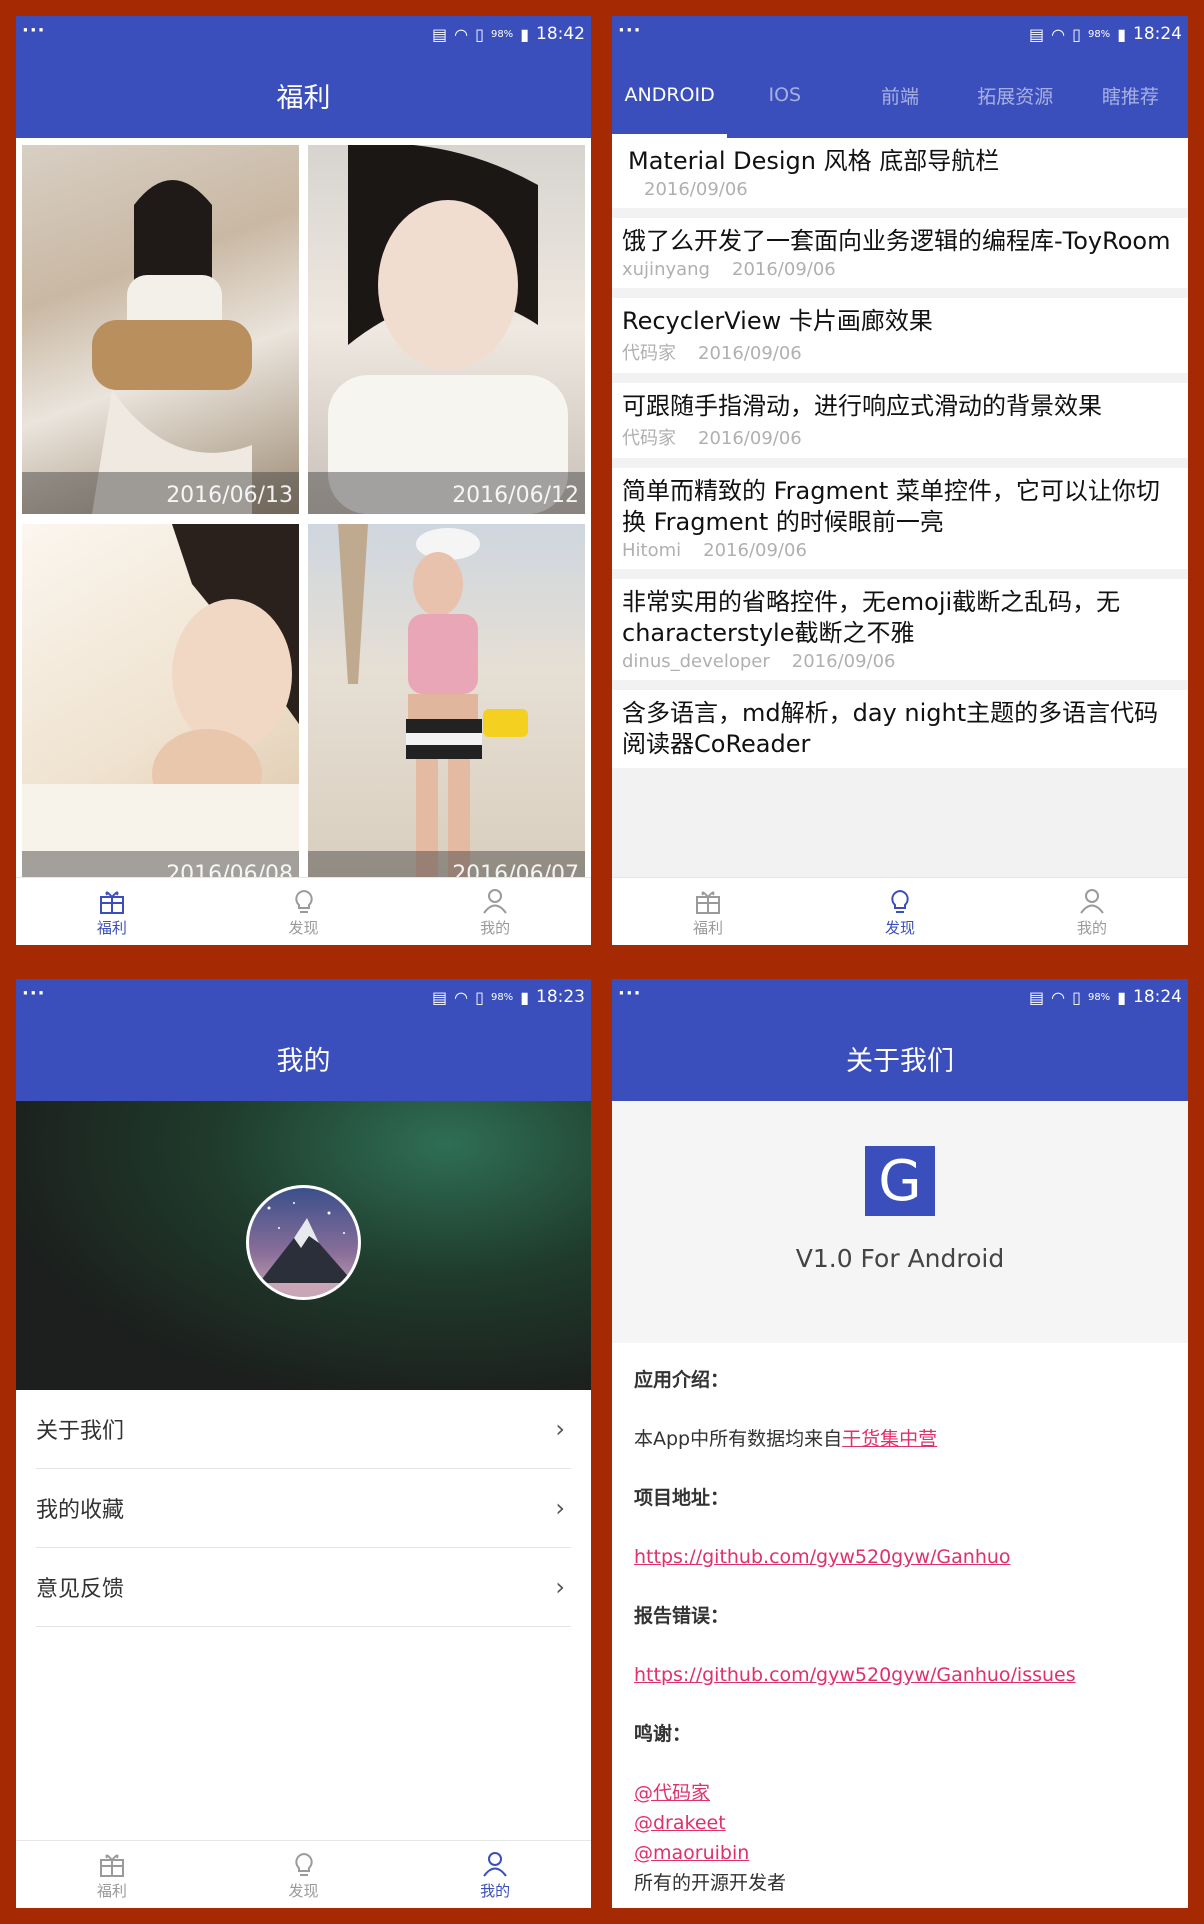 The image size is (1204, 1924). I want to click on status-bar: ··· ▤ ◠ ▯ 98% ▮ 18:23, so click(303, 997).